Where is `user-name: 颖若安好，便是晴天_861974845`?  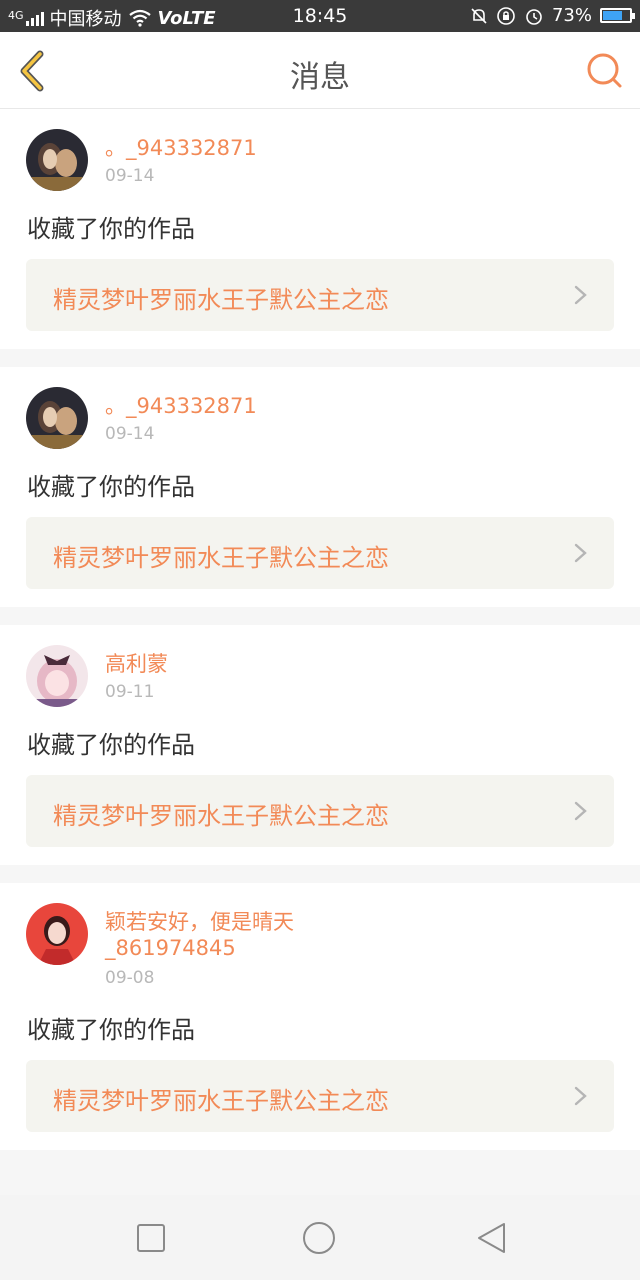
user-name: 颖若安好，便是晴天_861974845 is located at coordinates (210, 935).